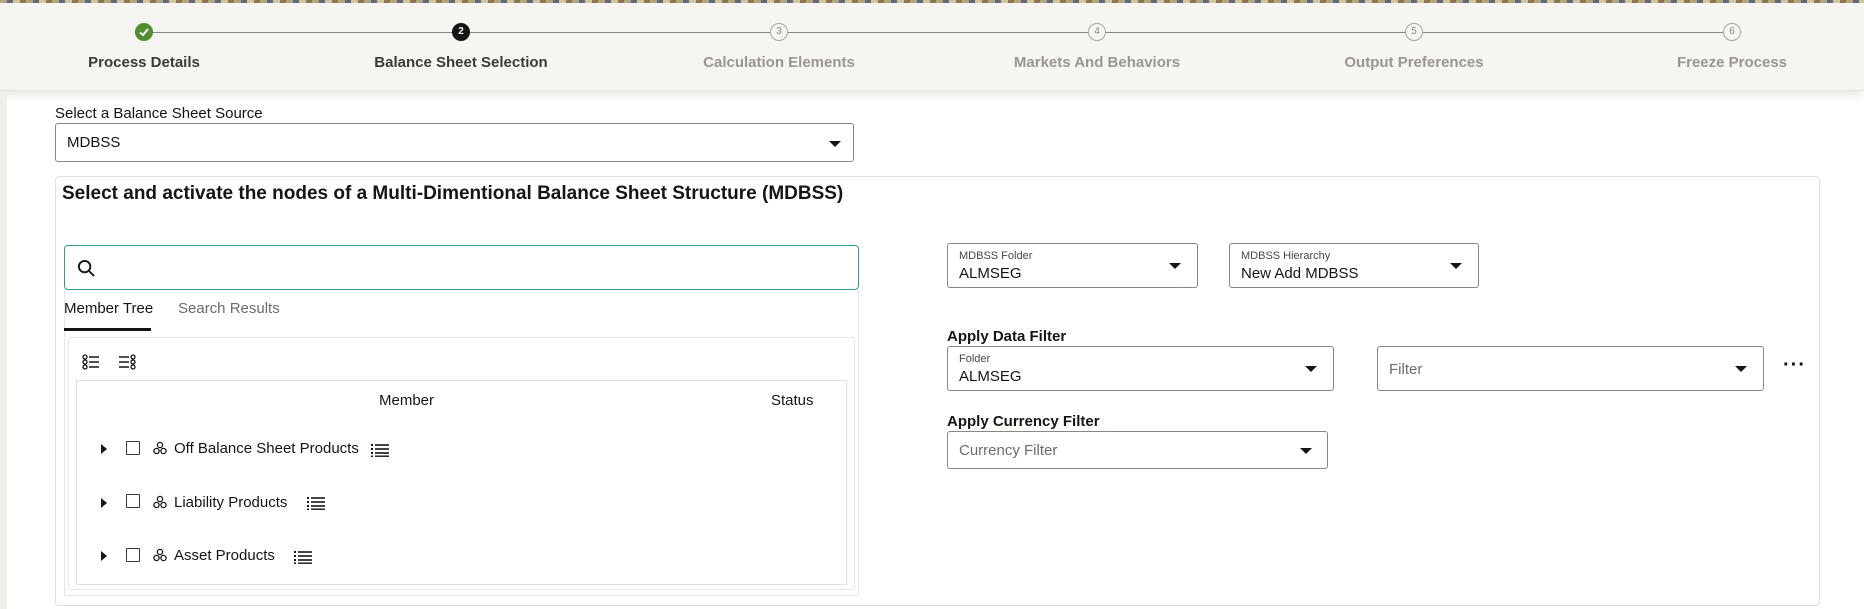 The image size is (1864, 609). I want to click on left-edge-shade, so click(3, 350).